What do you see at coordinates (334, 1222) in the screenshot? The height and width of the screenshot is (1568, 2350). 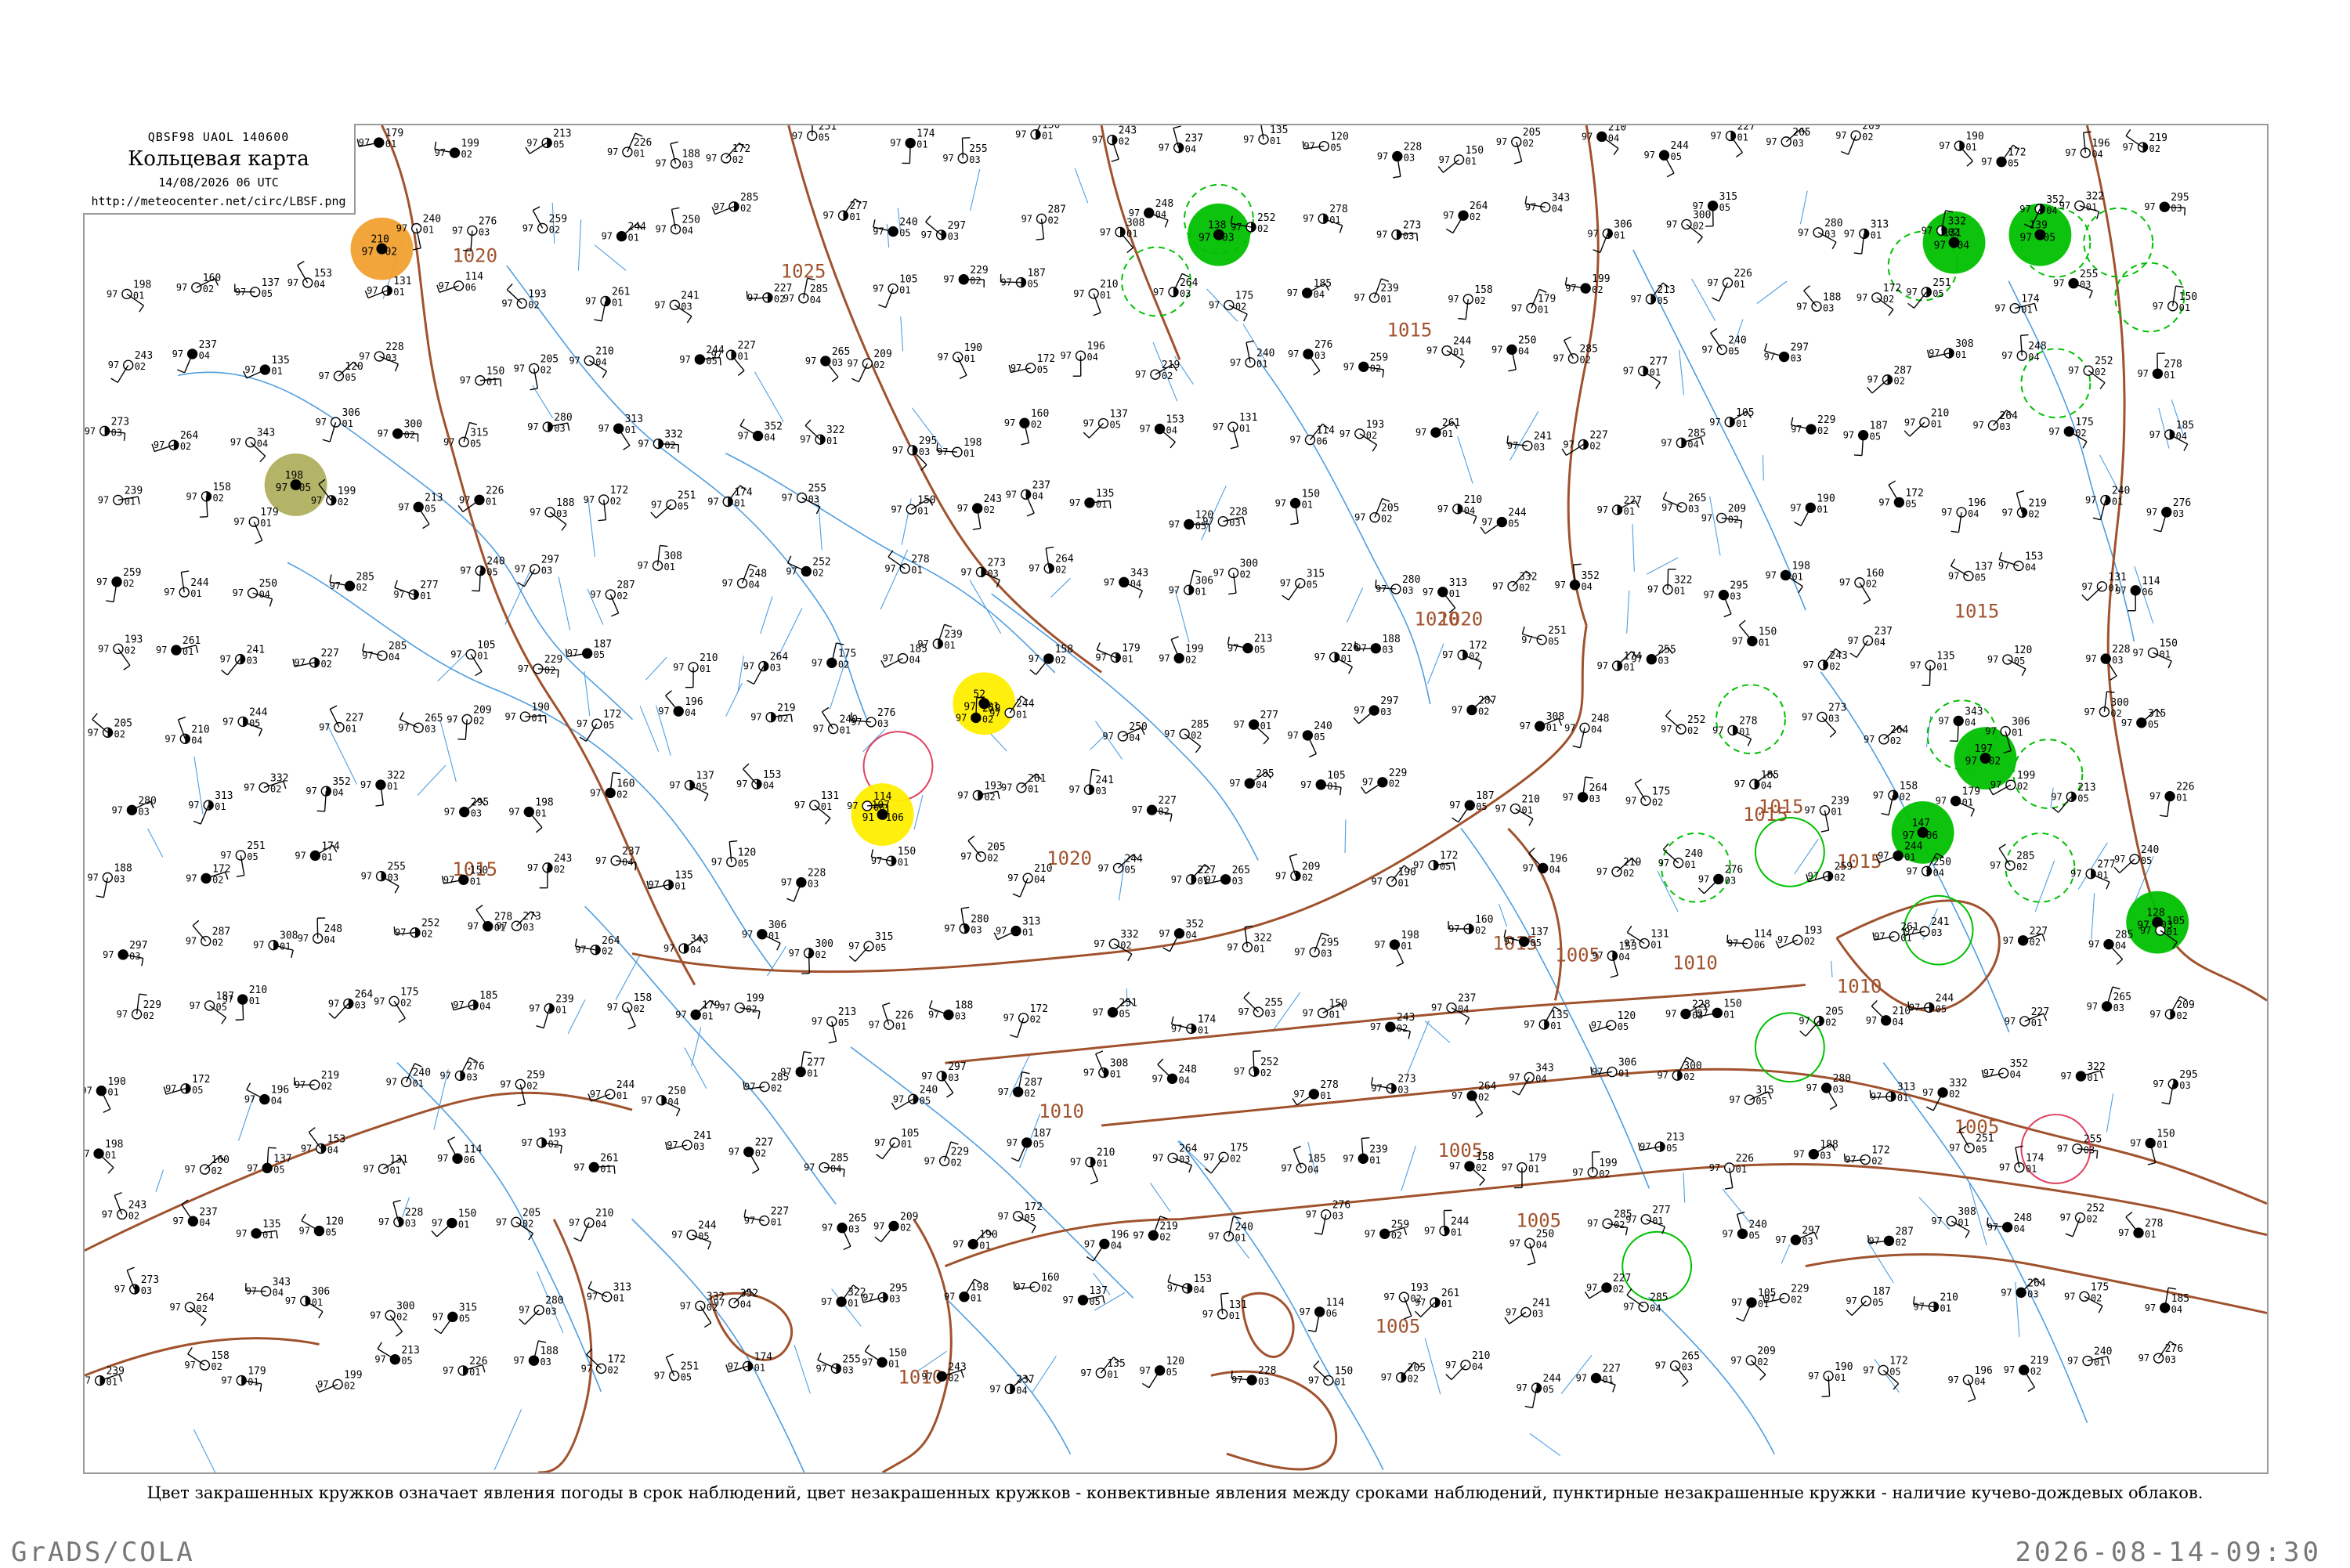 I see `pressure-value: 120` at bounding box center [334, 1222].